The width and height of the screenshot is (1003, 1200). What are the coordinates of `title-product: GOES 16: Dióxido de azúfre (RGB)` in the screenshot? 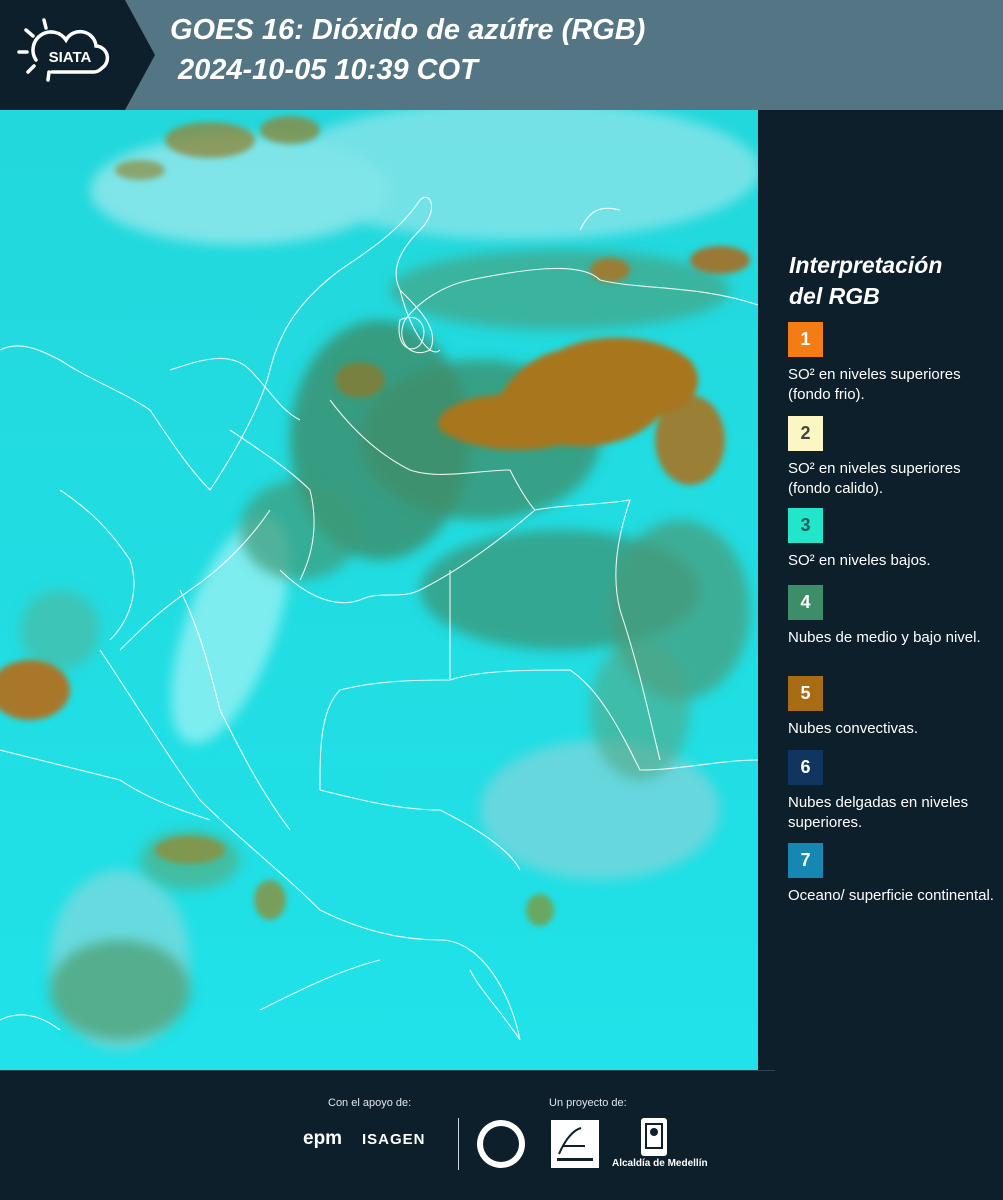 It's located at (408, 30).